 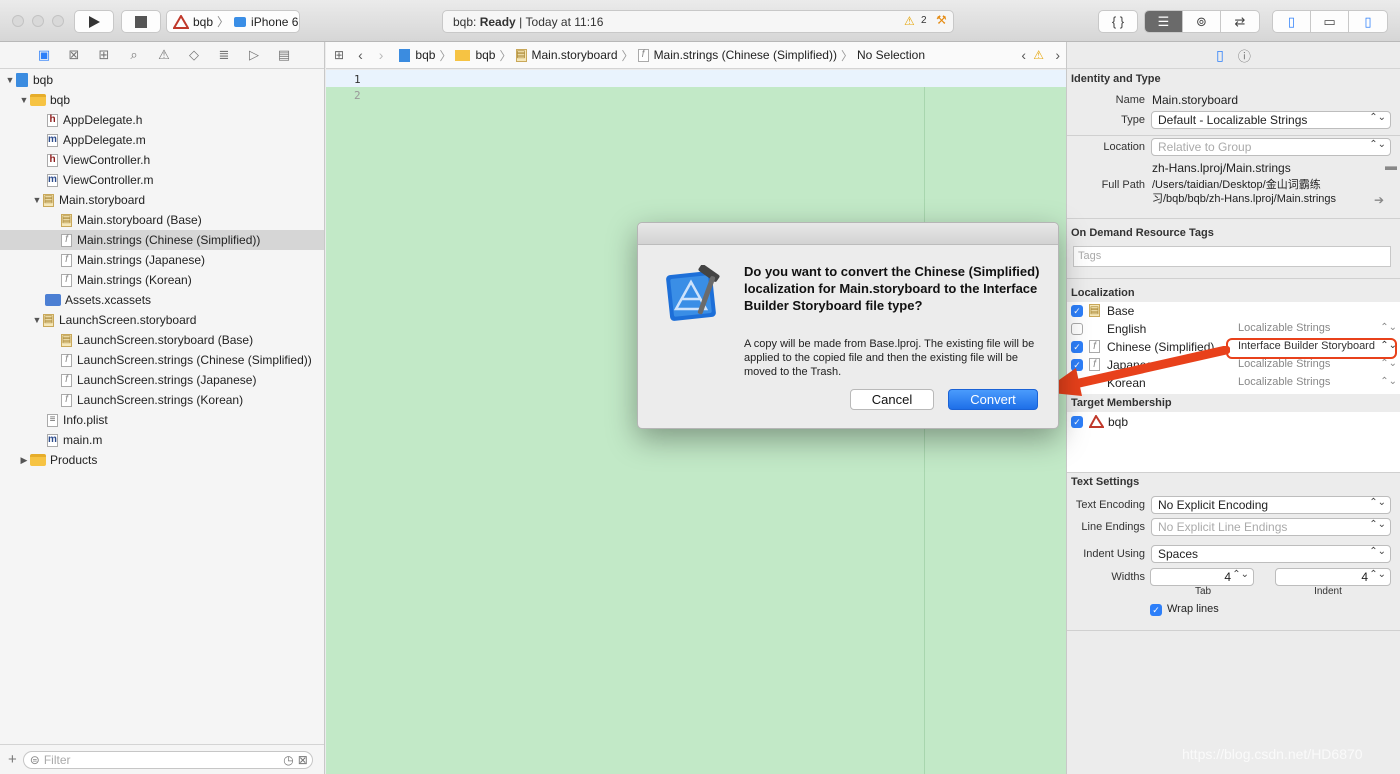 I want to click on play-icon, so click(x=94, y=21).